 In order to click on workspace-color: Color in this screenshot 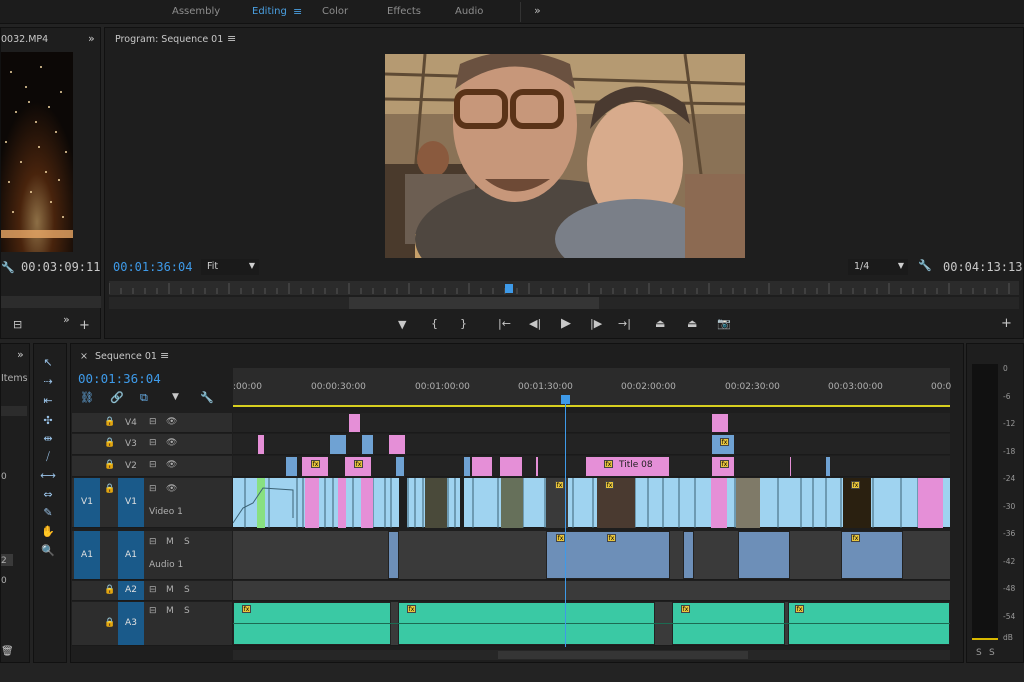, I will do `click(335, 11)`.